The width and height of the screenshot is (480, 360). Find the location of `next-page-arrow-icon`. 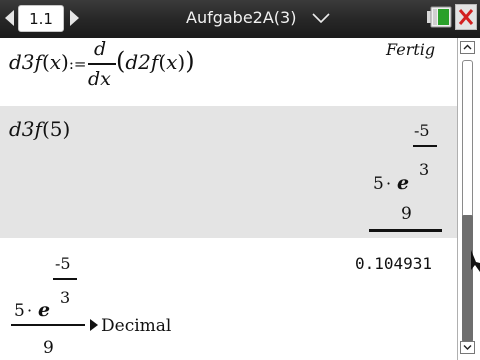

next-page-arrow-icon is located at coordinates (74, 18).